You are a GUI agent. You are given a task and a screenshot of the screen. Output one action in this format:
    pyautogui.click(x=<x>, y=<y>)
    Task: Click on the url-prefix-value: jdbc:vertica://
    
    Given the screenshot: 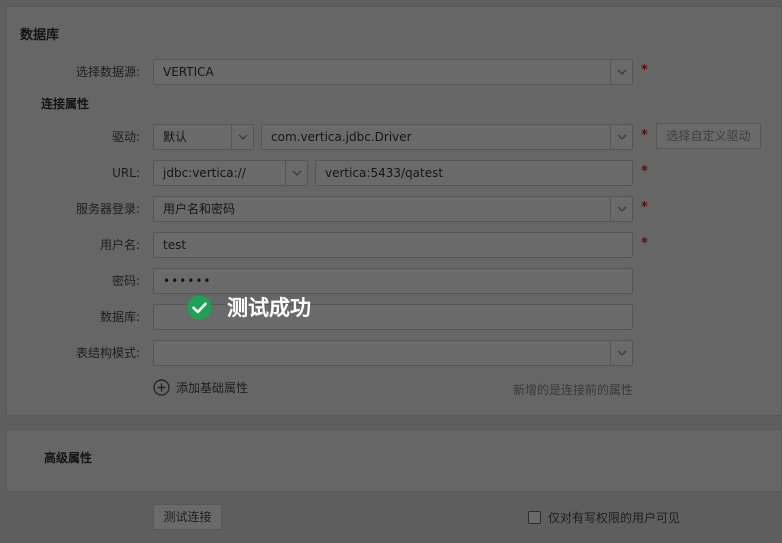 What is the action you would take?
    pyautogui.click(x=204, y=173)
    